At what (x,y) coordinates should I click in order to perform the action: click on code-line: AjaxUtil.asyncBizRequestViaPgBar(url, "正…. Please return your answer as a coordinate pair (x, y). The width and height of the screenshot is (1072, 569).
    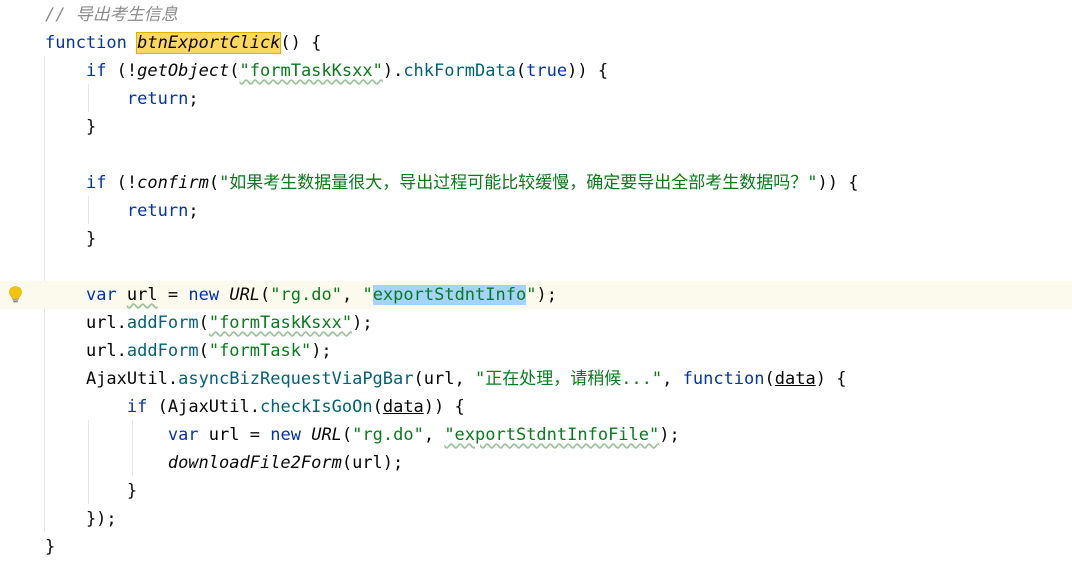
    Looking at the image, I should click on (536, 379).